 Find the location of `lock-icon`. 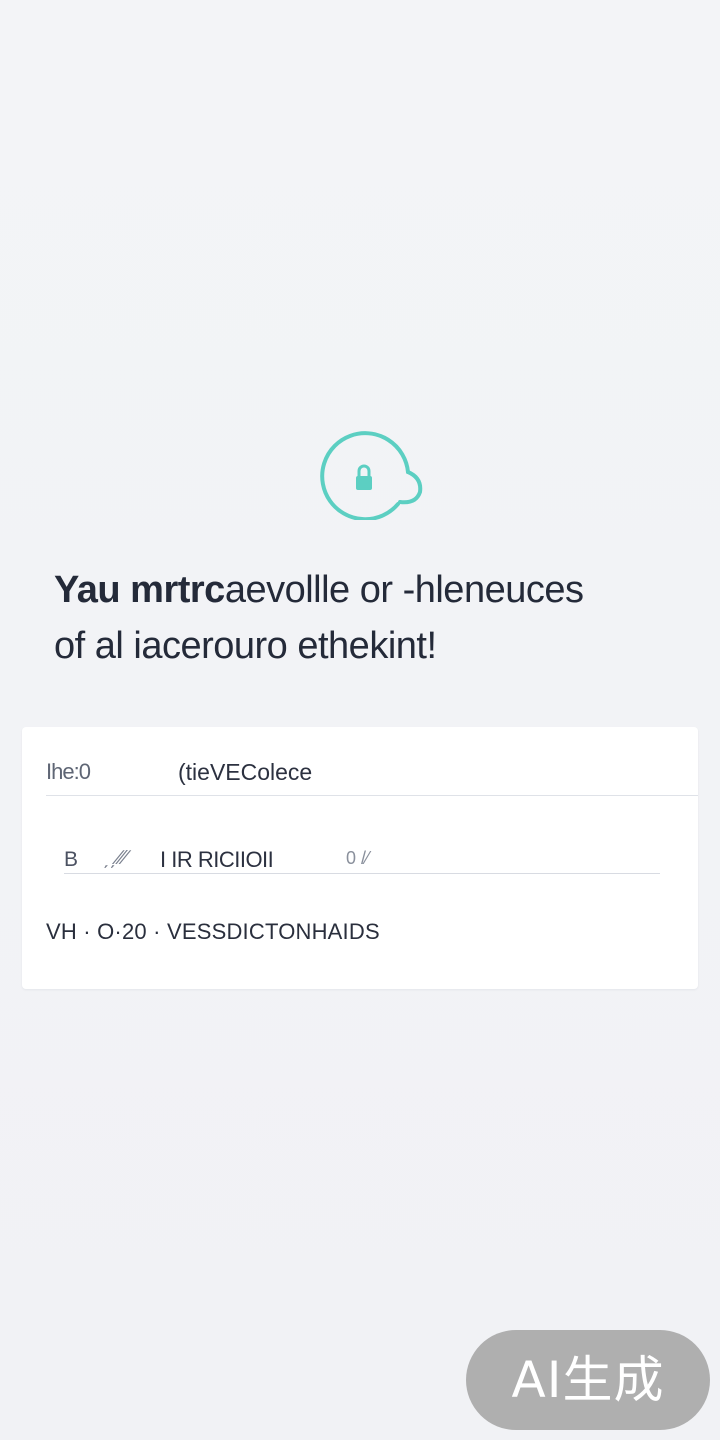

lock-icon is located at coordinates (371, 475).